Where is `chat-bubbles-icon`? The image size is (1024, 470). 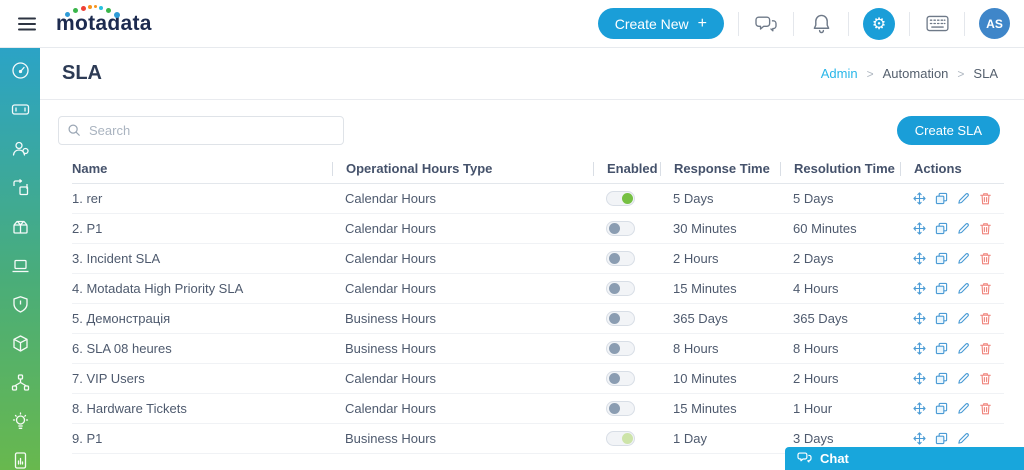 chat-bubbles-icon is located at coordinates (766, 24).